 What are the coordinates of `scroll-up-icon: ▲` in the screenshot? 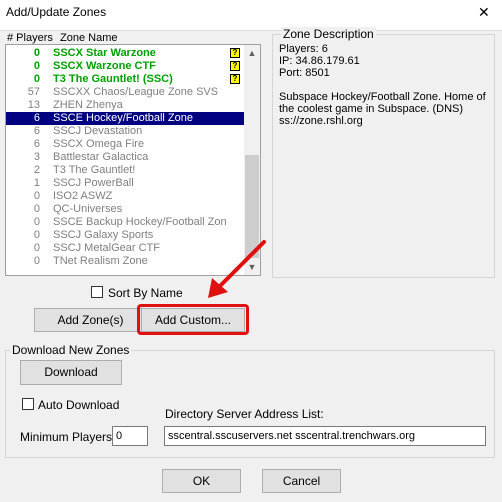 It's located at (252, 53).